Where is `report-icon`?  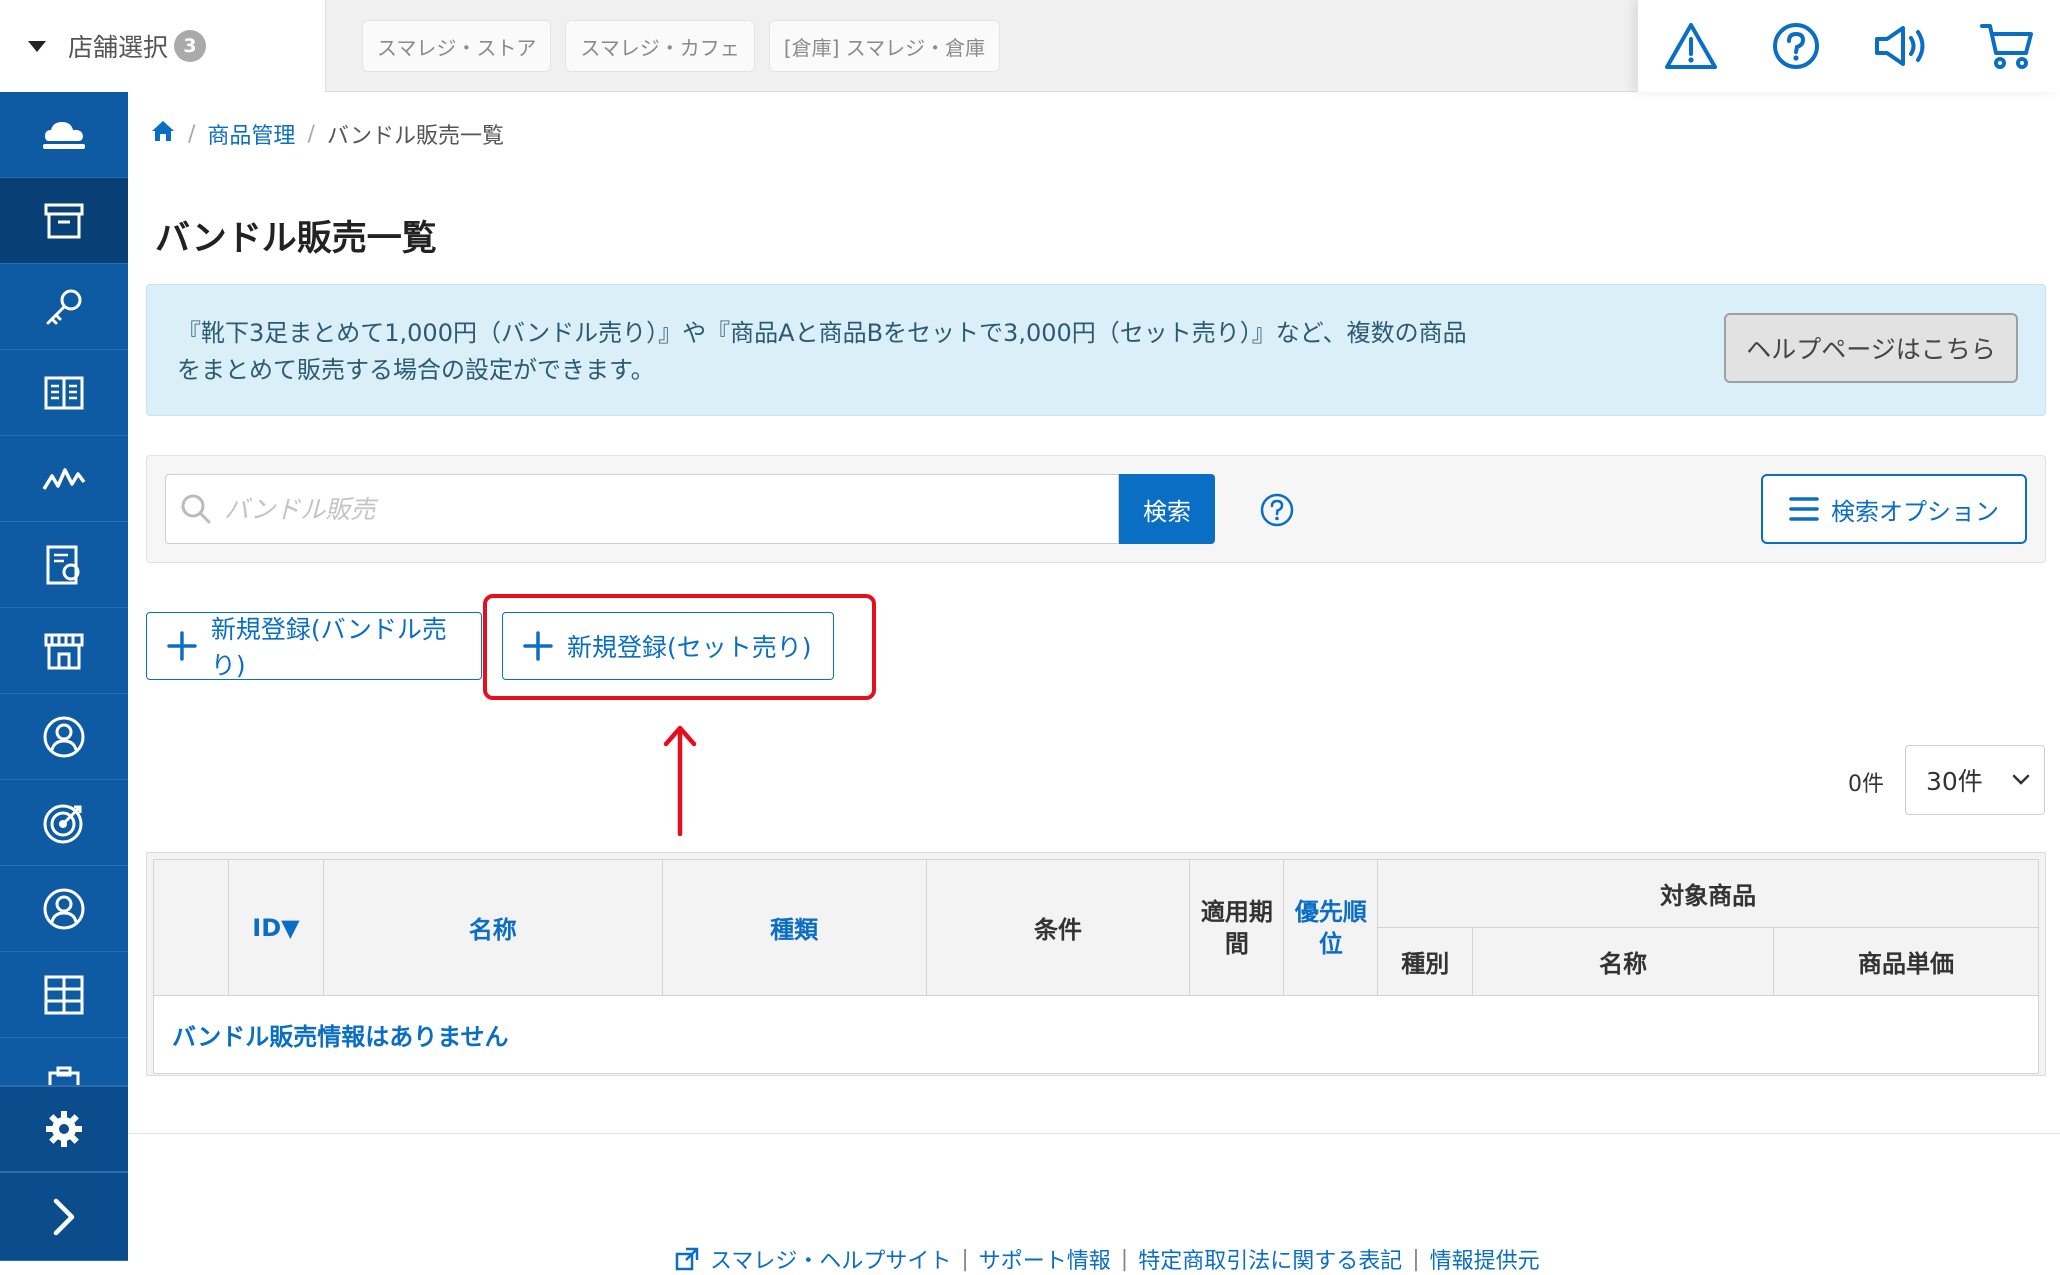 report-icon is located at coordinates (63, 564).